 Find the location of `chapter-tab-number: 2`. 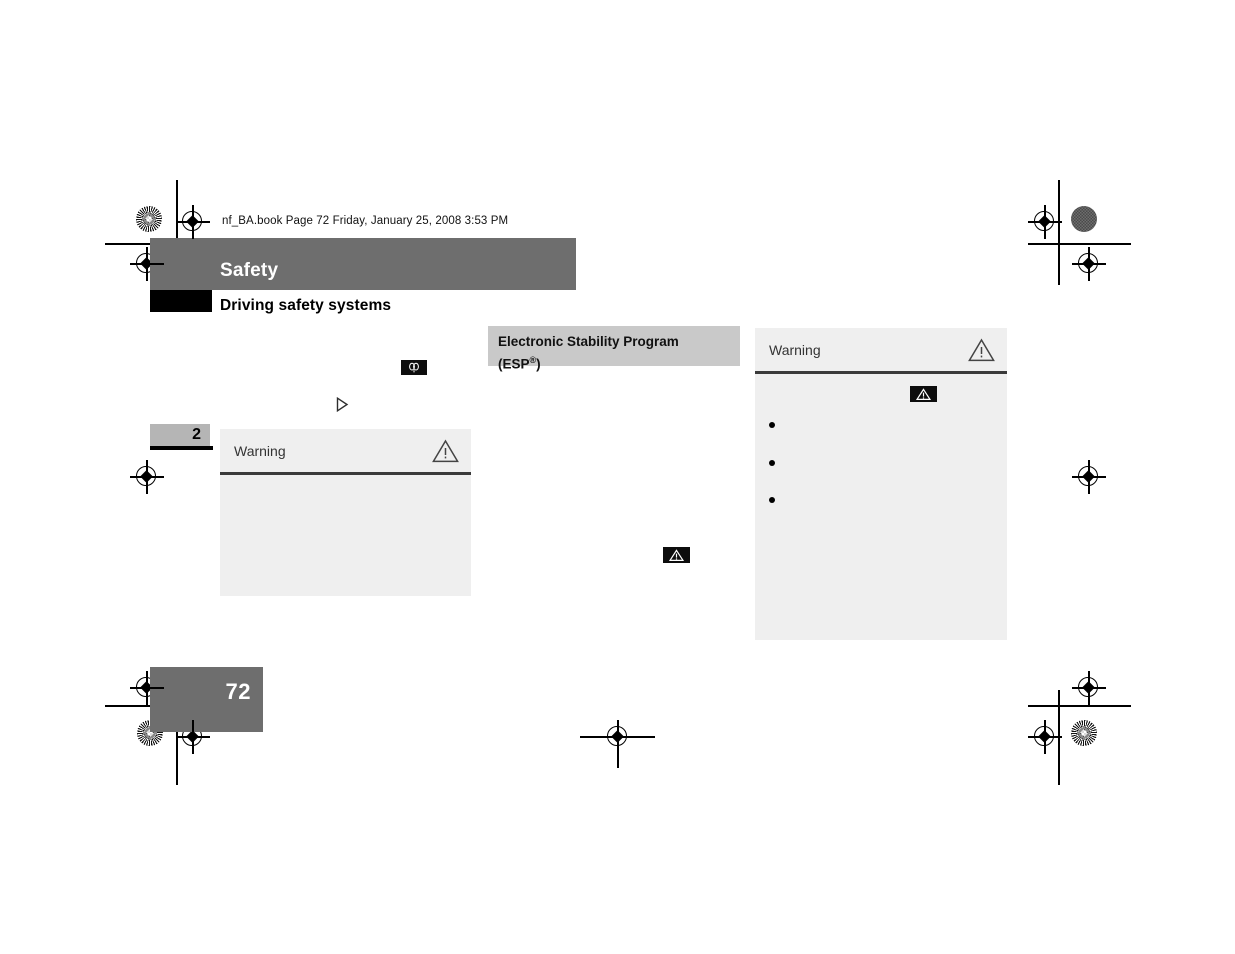

chapter-tab-number: 2 is located at coordinates (196, 434).